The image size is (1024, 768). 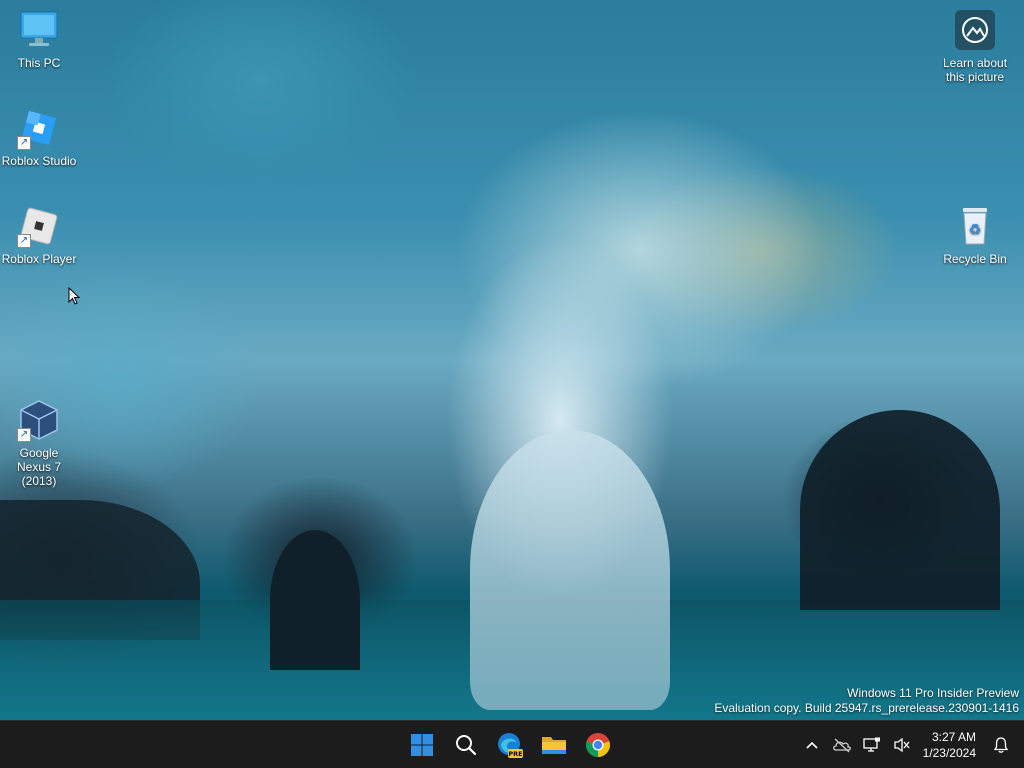 What do you see at coordinates (975, 70) in the screenshot?
I see `desktop-icon-label: Learn about this picture` at bounding box center [975, 70].